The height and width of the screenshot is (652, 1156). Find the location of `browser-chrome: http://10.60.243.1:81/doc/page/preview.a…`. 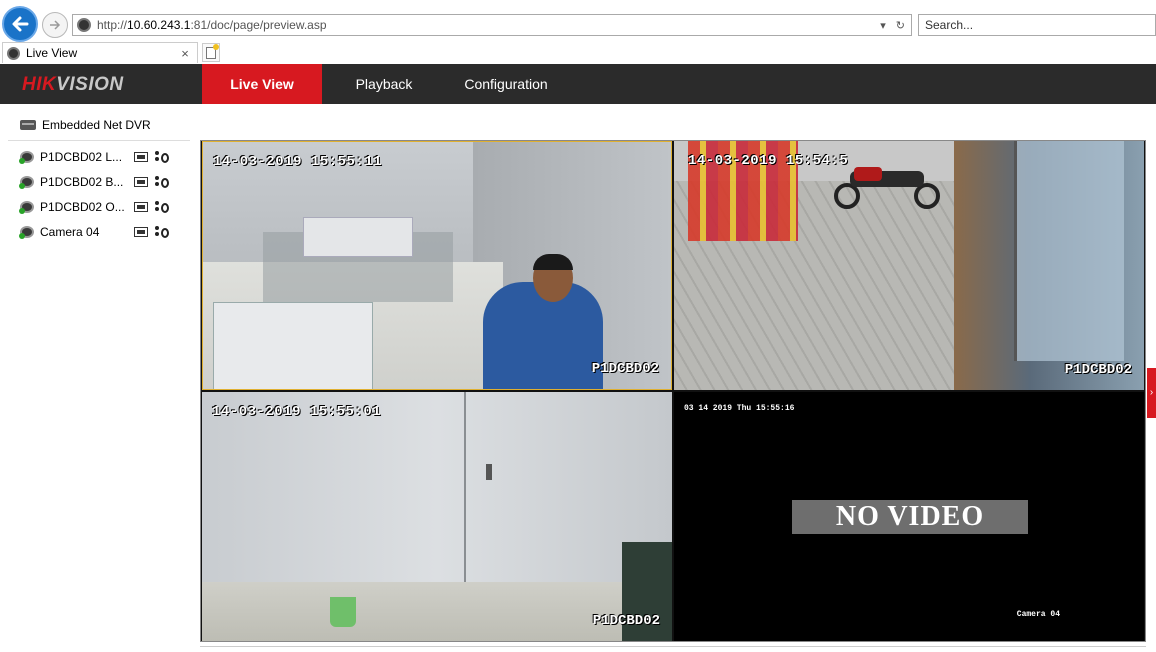

browser-chrome: http://10.60.243.1:81/doc/page/preview.a… is located at coordinates (578, 32).